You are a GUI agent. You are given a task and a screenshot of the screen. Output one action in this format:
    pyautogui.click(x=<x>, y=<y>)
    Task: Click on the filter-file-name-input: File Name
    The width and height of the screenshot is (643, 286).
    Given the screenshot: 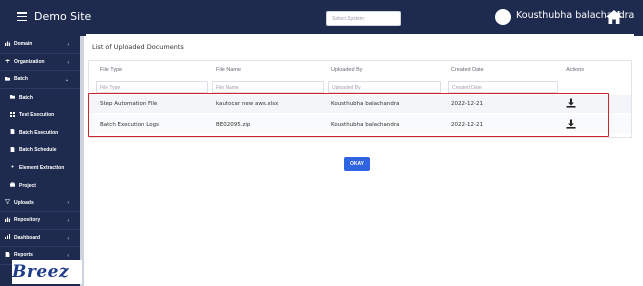 What is the action you would take?
    pyautogui.click(x=268, y=87)
    